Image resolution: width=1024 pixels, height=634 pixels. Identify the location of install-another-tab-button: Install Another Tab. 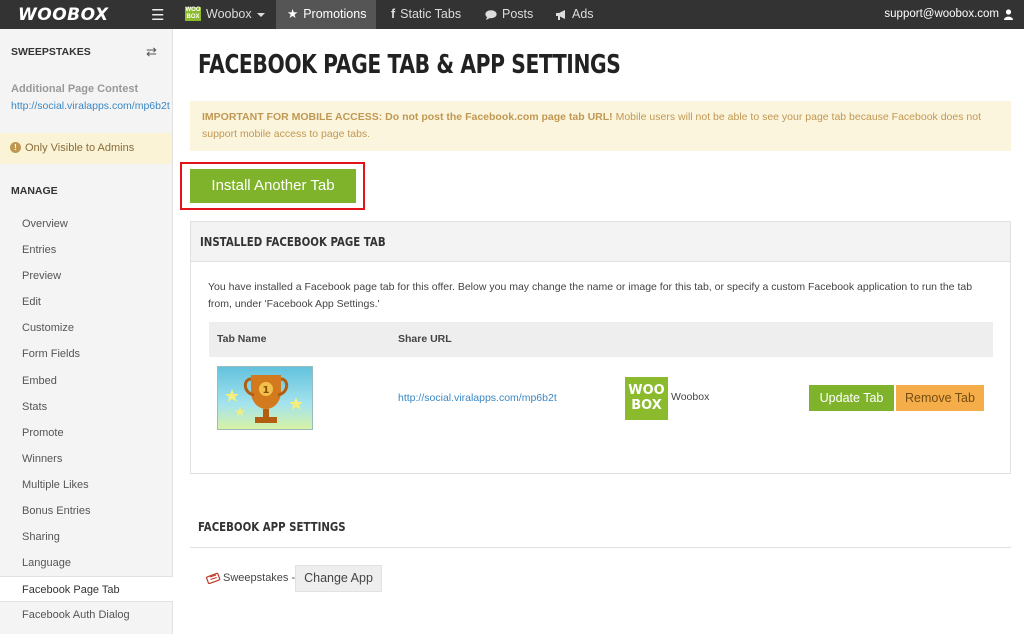
(273, 186).